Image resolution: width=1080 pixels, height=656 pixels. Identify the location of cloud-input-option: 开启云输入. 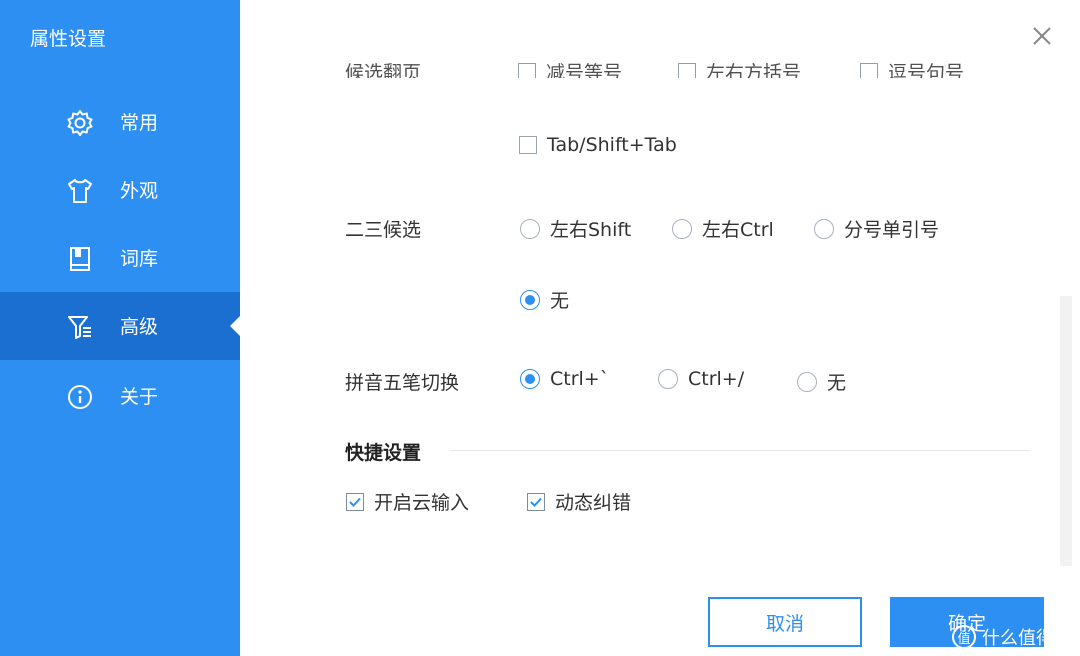
(407, 501).